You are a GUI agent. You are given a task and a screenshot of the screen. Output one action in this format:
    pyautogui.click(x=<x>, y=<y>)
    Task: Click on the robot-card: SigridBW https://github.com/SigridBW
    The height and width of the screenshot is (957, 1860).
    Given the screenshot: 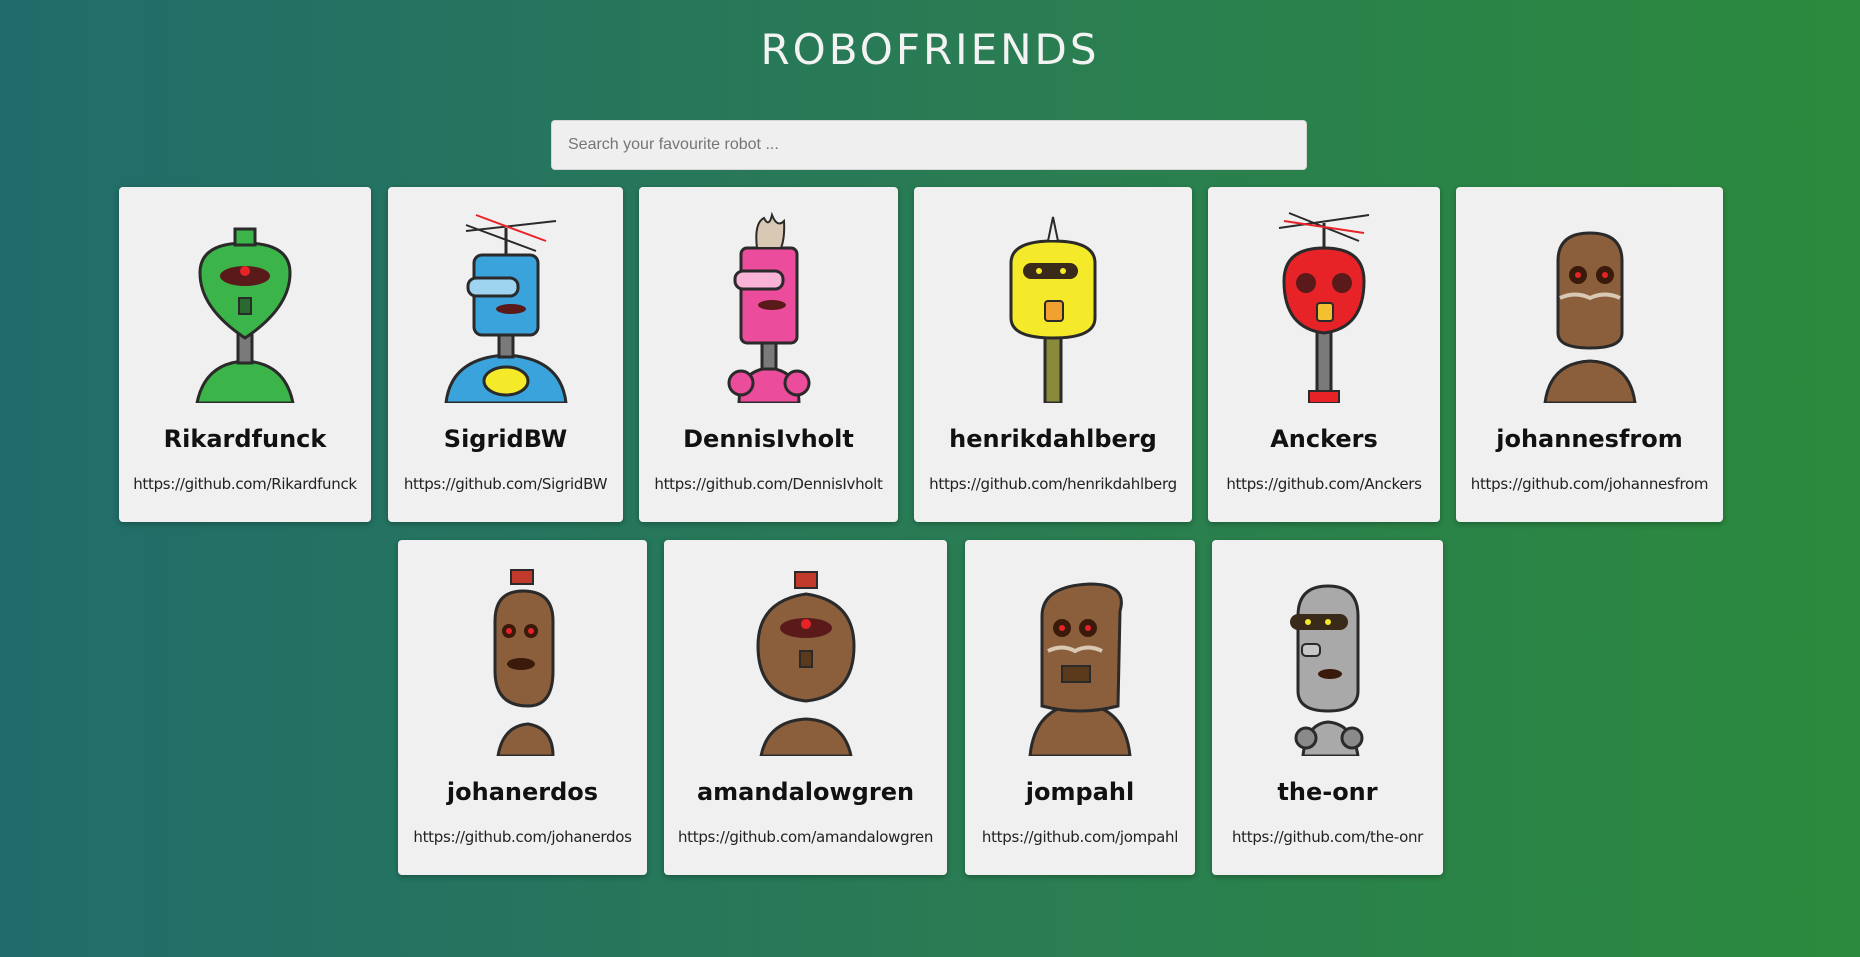 What is the action you would take?
    pyautogui.click(x=505, y=354)
    